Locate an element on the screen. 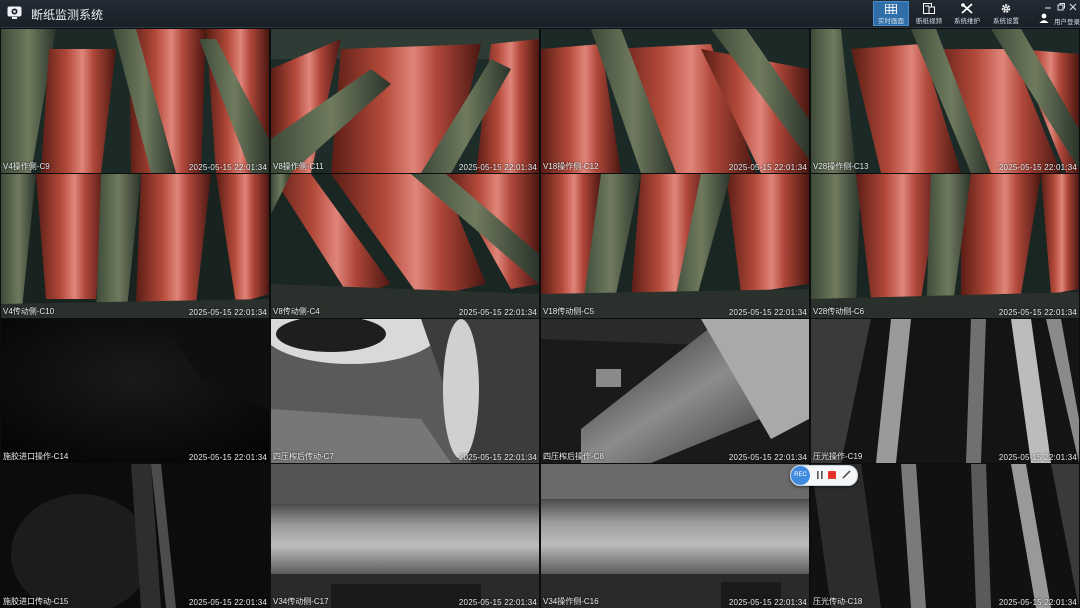 This screenshot has height=608, width=1080. camera-name: V4操作侧-C9 is located at coordinates (26, 166).